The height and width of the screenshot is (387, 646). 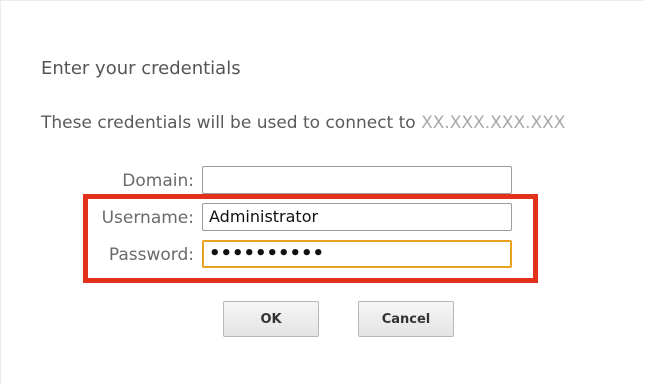 What do you see at coordinates (357, 217) in the screenshot?
I see `username-field: Administrator` at bounding box center [357, 217].